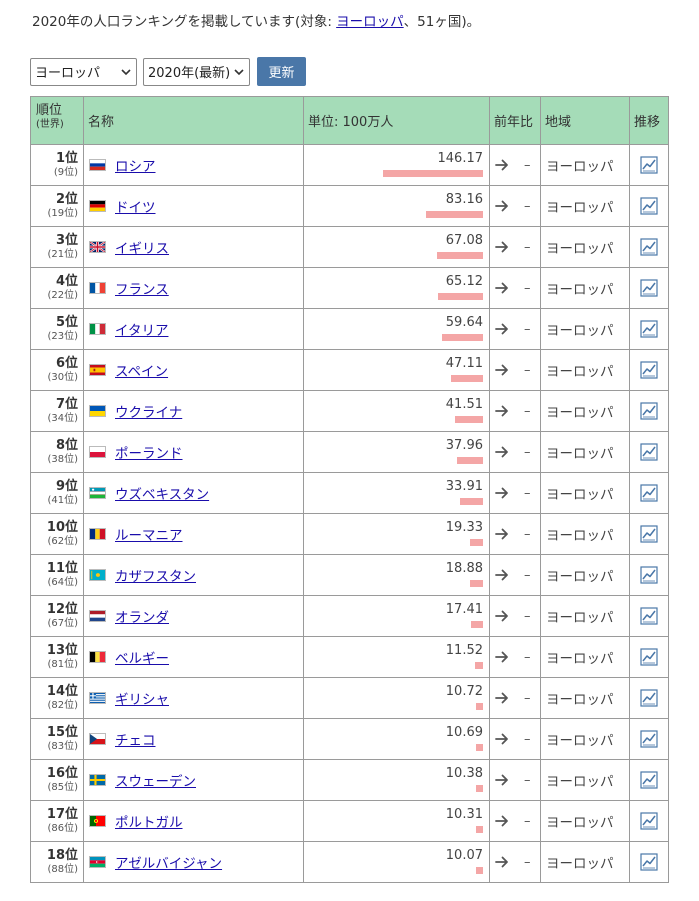  I want to click on country-link: スペイン, so click(141, 372).